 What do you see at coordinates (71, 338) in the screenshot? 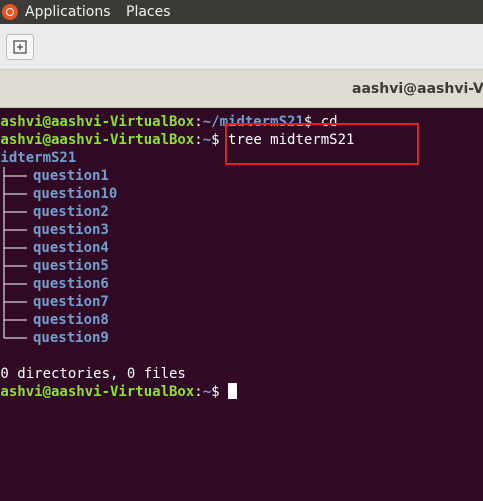
I see `tree-item-label: question9` at bounding box center [71, 338].